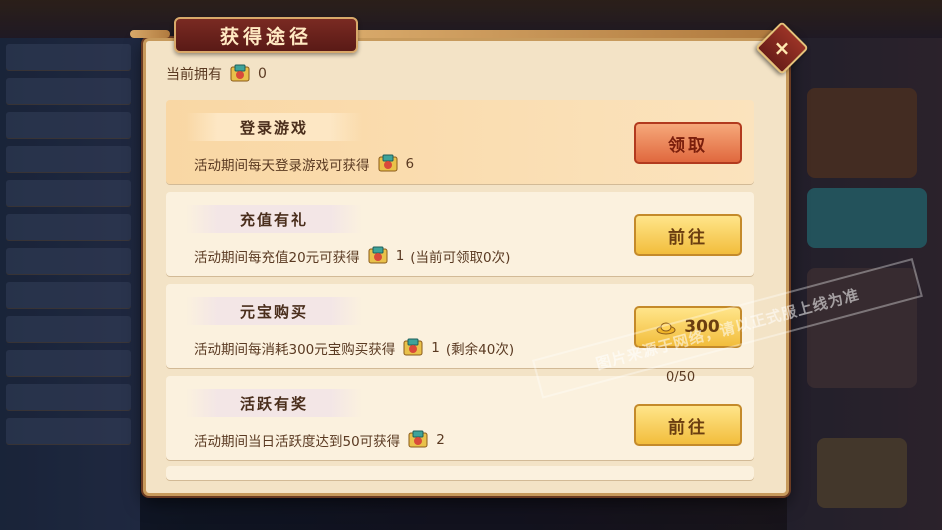  I want to click on task-desc-text: 活动期间当日活跃度达到50可获得, so click(297, 442).